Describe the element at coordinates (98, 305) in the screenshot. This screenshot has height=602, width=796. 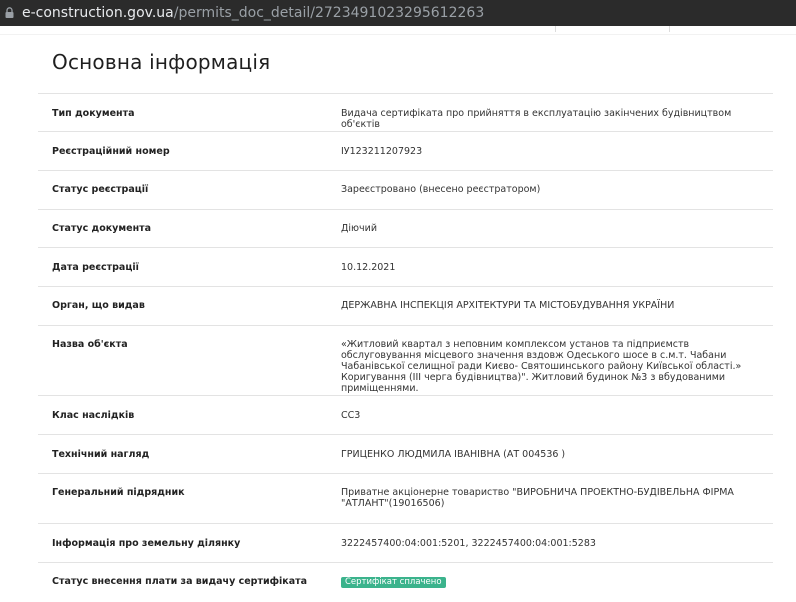
I see `row-label: Орган, що видав` at that location.